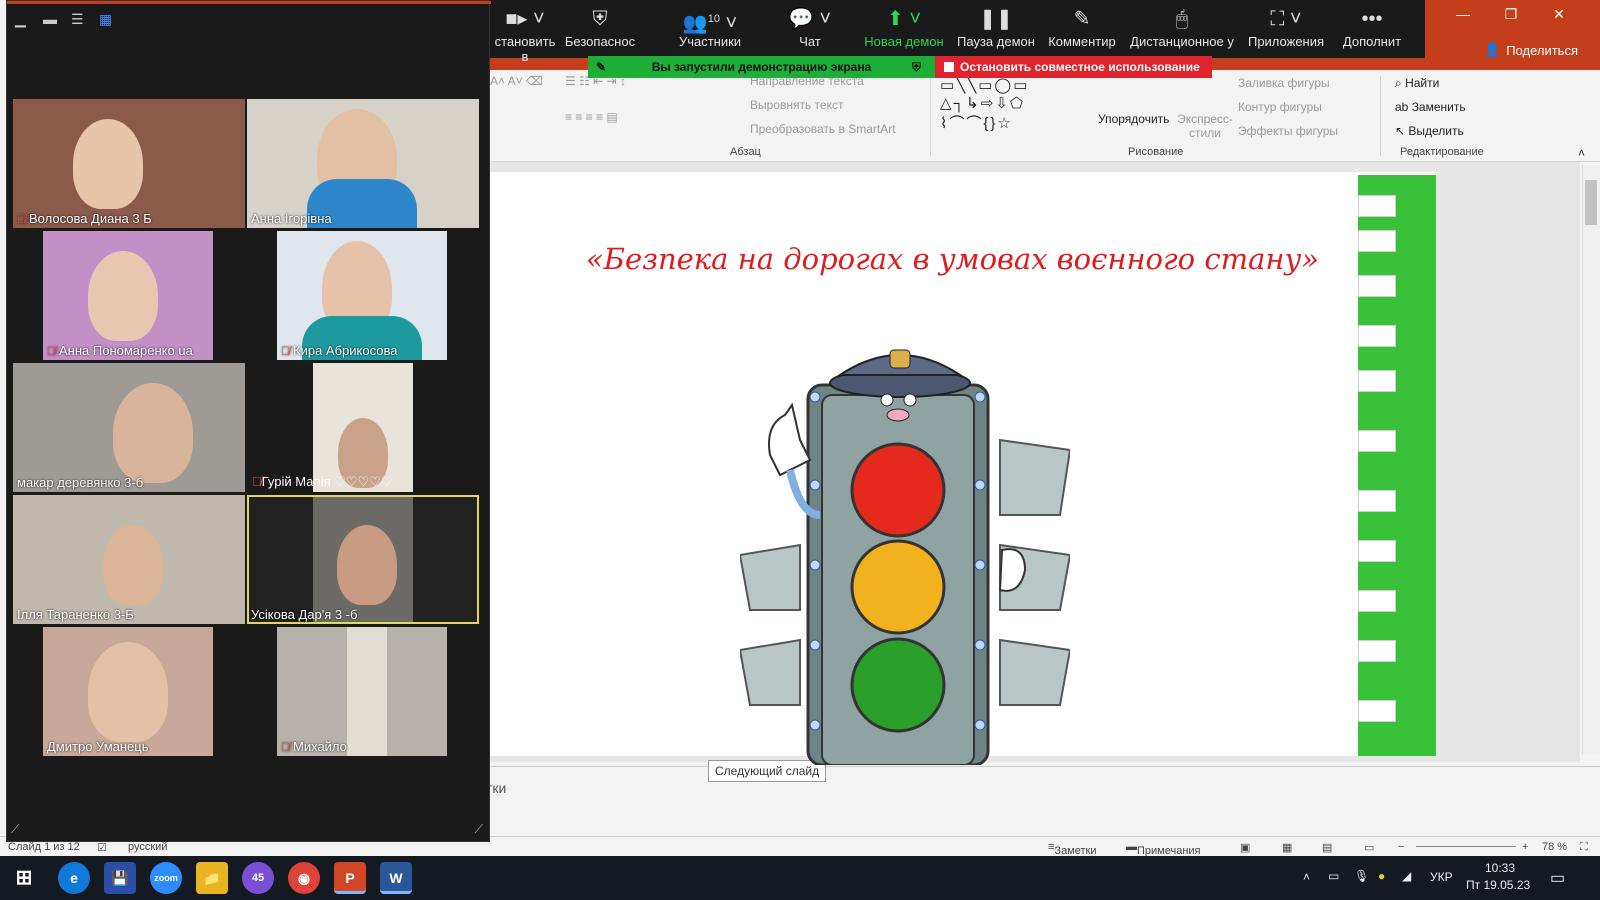 This screenshot has width=1600, height=900. Describe the element at coordinates (363, 163) in the screenshot. I see `video-tile: Анна Ігорівна` at that location.